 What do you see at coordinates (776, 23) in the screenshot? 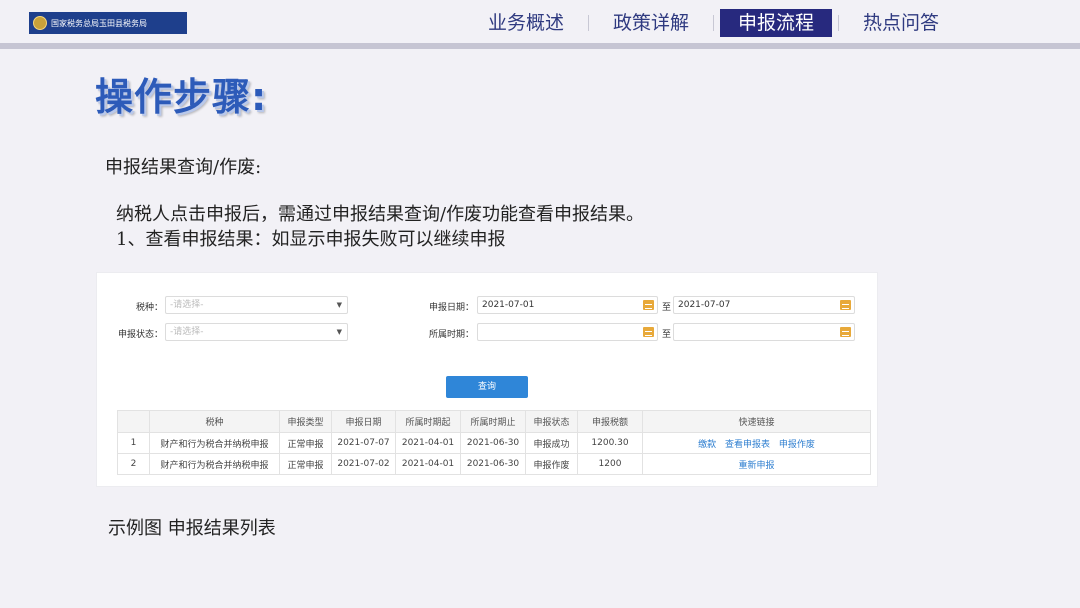
I see `nav-item-process: 申报流程` at bounding box center [776, 23].